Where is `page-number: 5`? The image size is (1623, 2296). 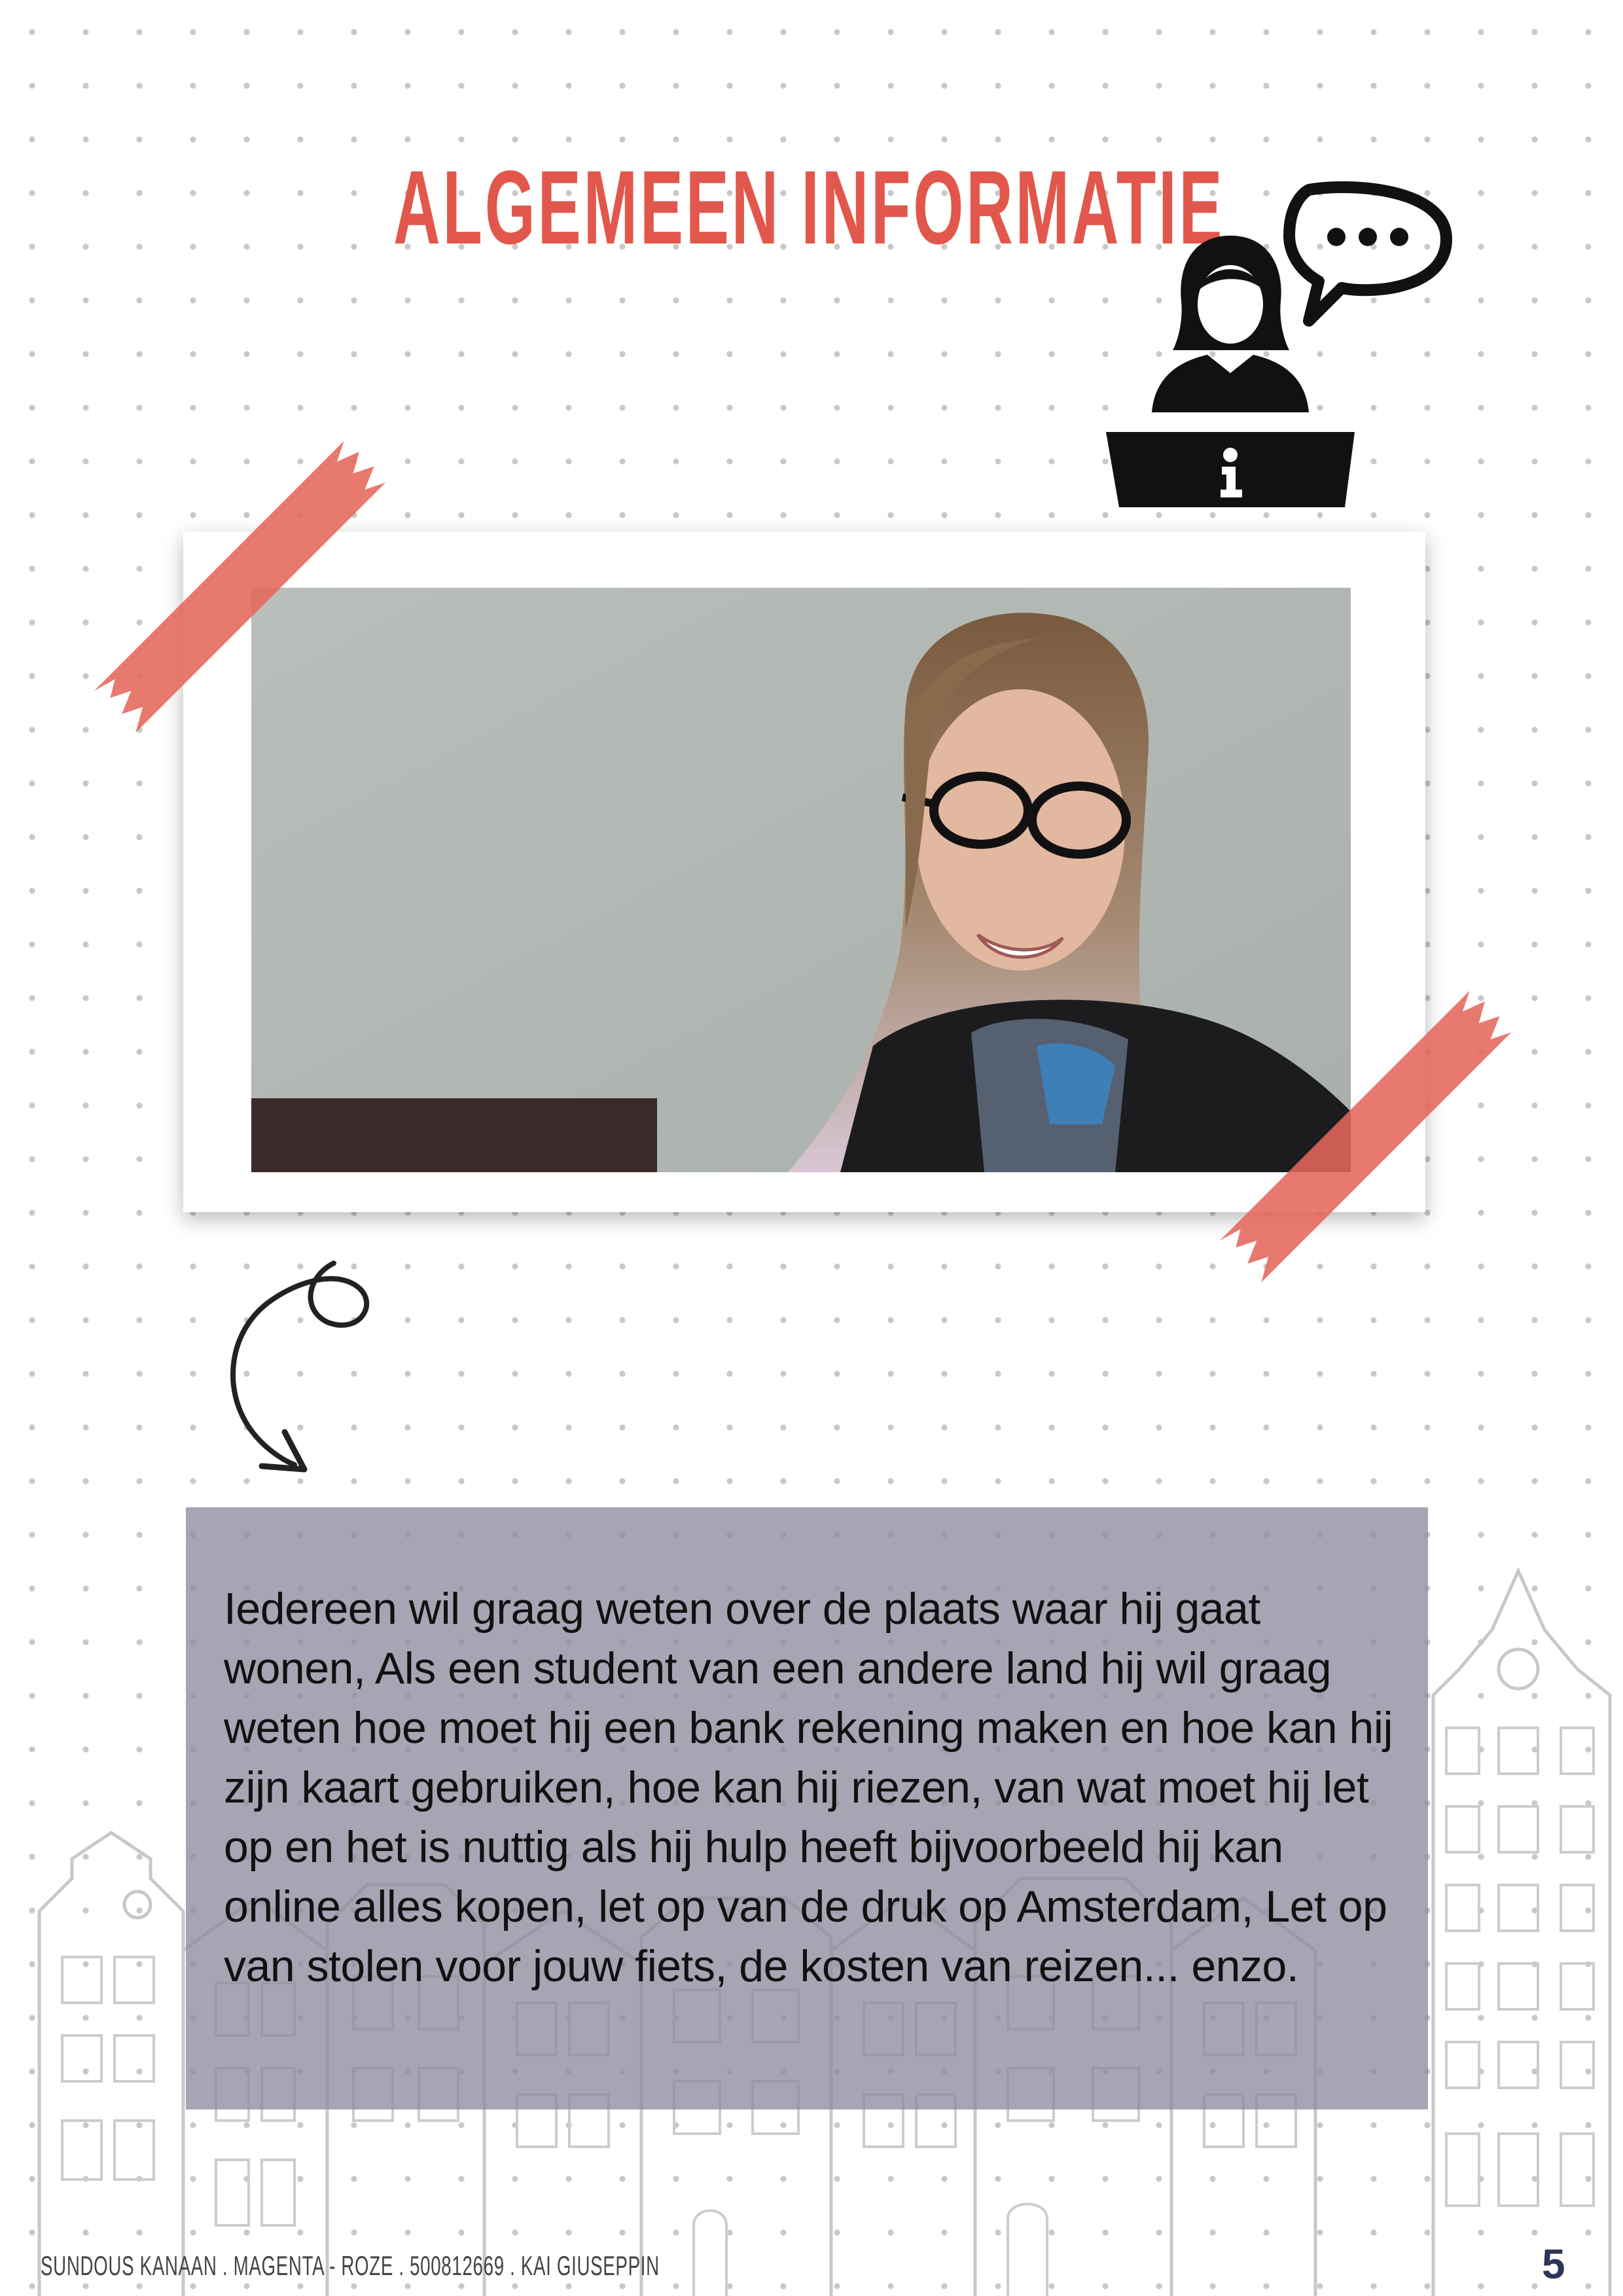
page-number: 5 is located at coordinates (1553, 2263).